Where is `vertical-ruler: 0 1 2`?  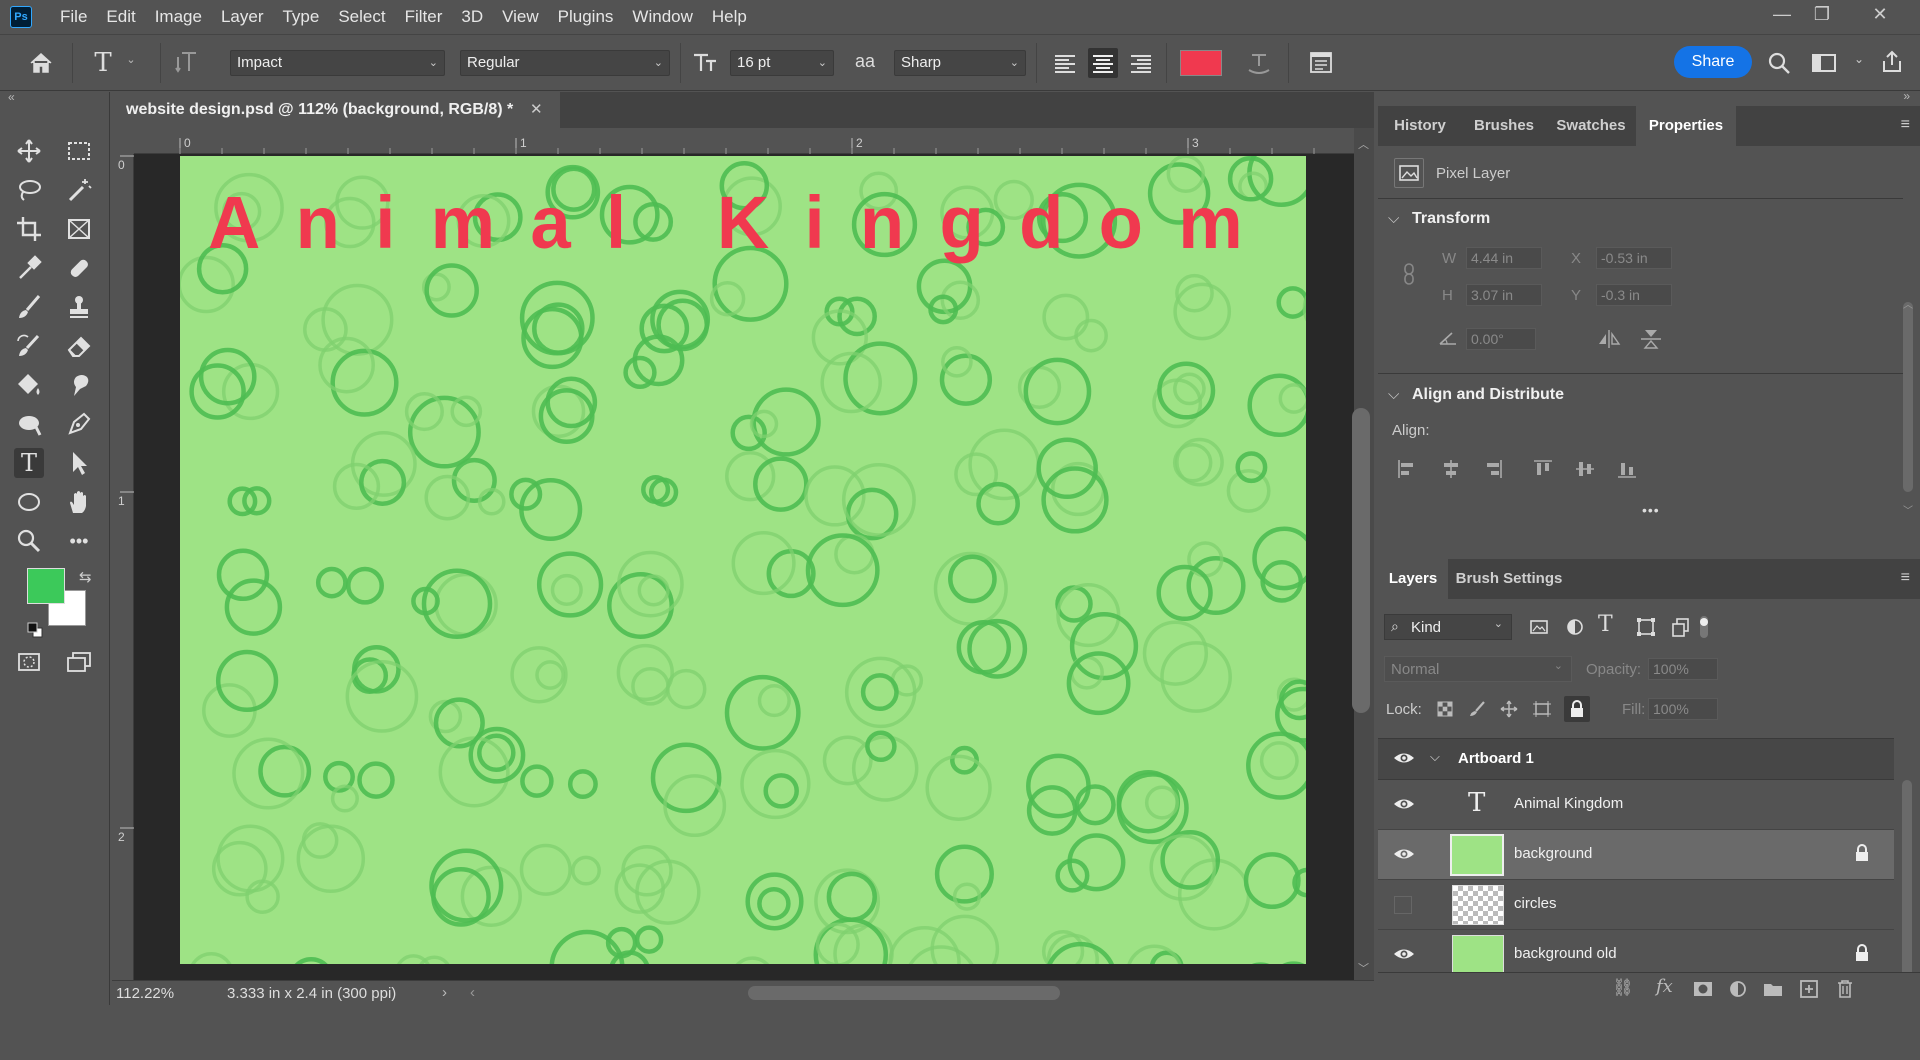
vertical-ruler: 0 1 2 is located at coordinates (123, 567).